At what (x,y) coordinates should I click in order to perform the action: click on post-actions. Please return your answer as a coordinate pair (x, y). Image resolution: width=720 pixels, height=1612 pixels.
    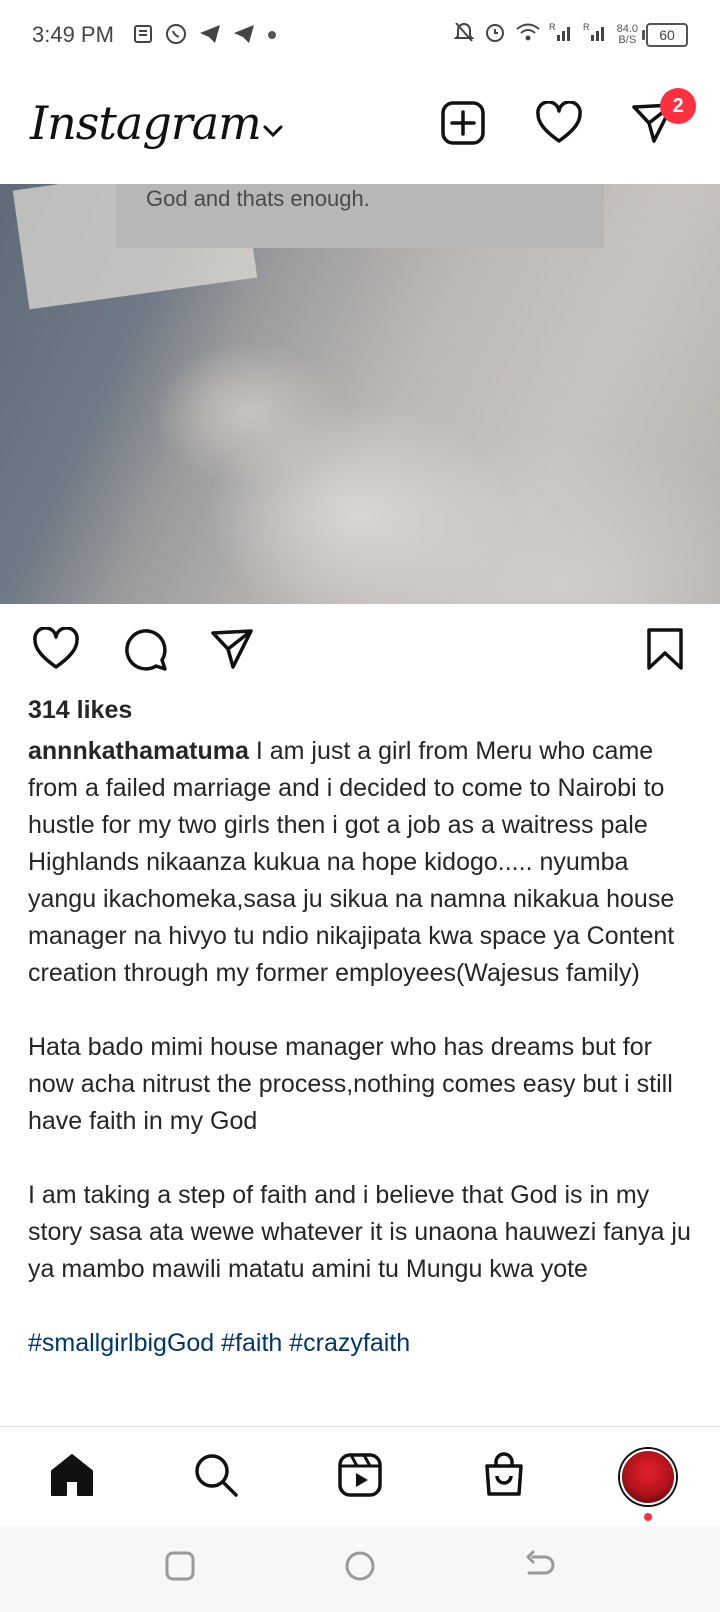
    Looking at the image, I should click on (360, 650).